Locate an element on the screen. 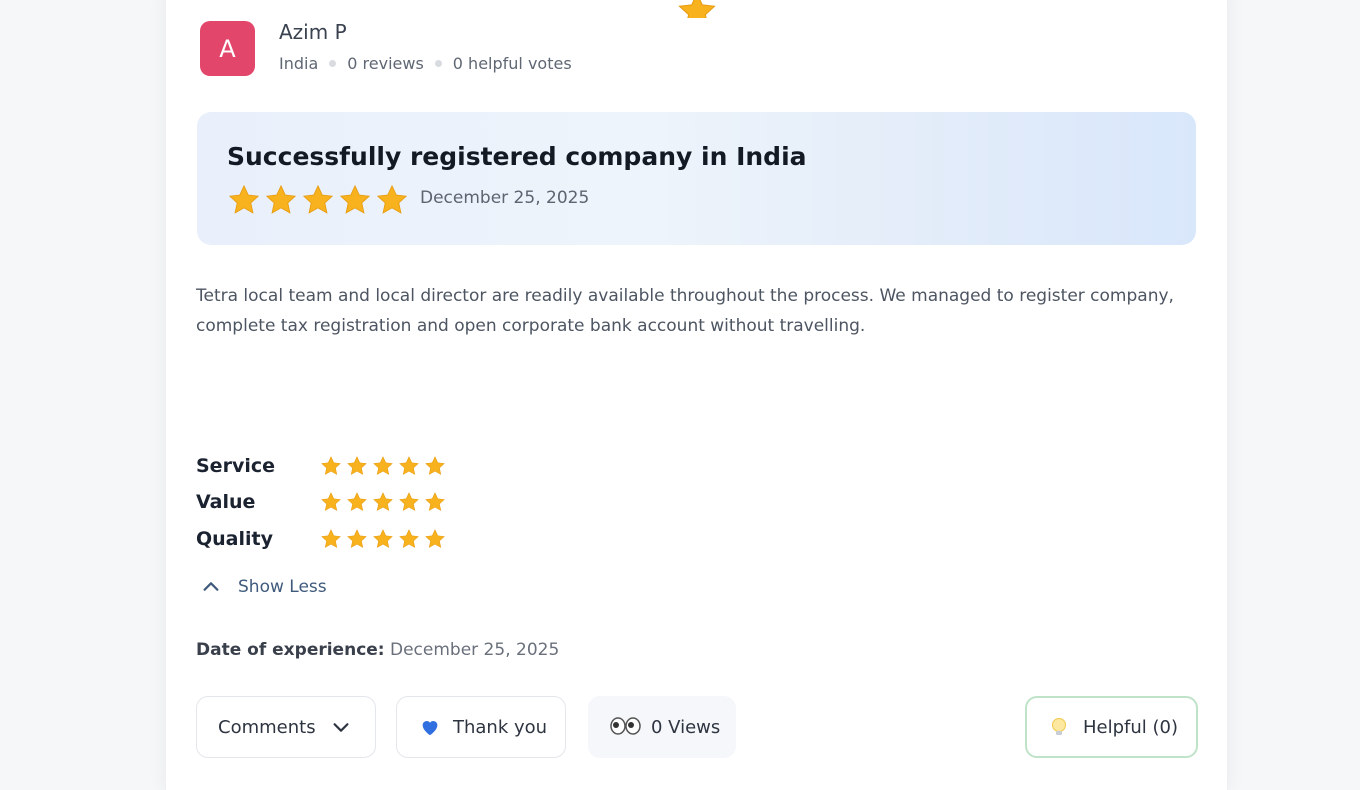 The image size is (1360, 790). rating-row-value: Value is located at coordinates (321, 502).